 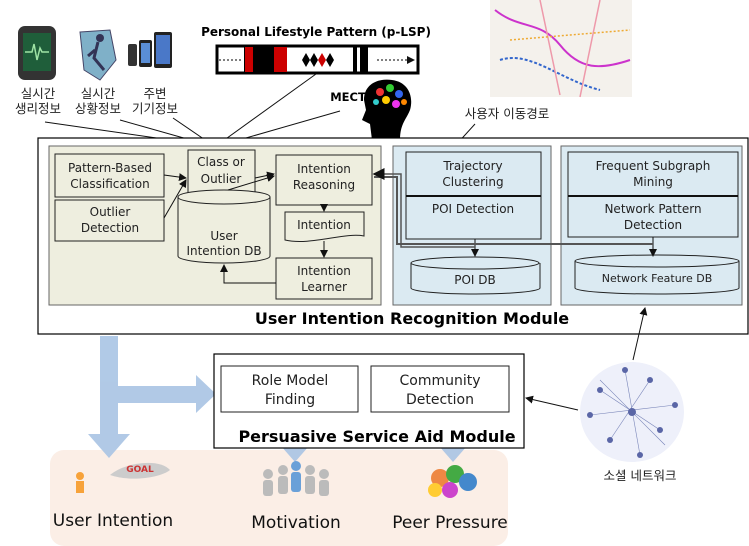 I want to click on brain-head-icon, so click(x=387, y=109).